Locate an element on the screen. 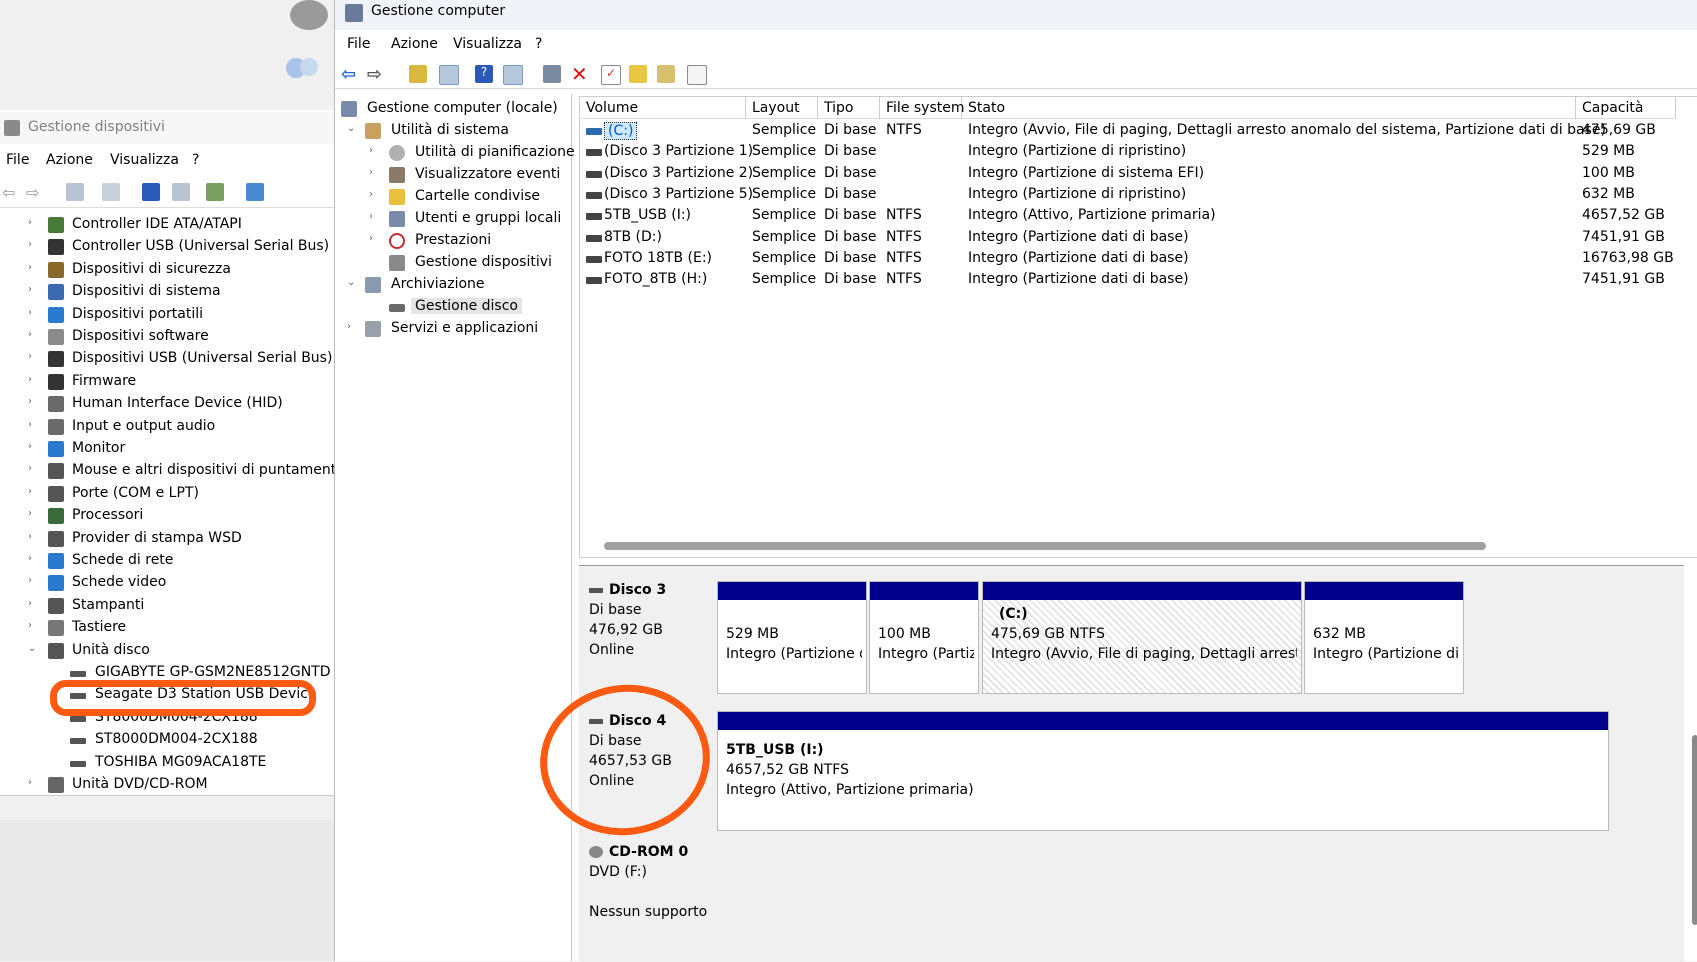  device-category: › Dispositivi USB (Universal Serial Bus) is located at coordinates (167, 359).